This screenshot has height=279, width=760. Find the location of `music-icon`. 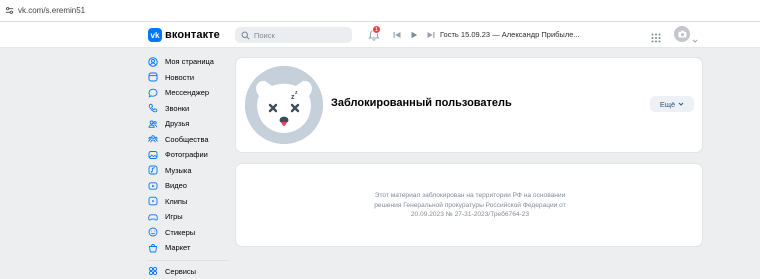

music-icon is located at coordinates (153, 170).